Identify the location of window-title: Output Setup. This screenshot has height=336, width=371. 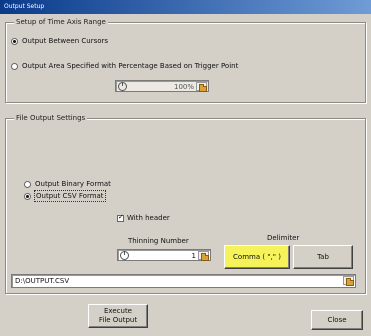
(24, 6).